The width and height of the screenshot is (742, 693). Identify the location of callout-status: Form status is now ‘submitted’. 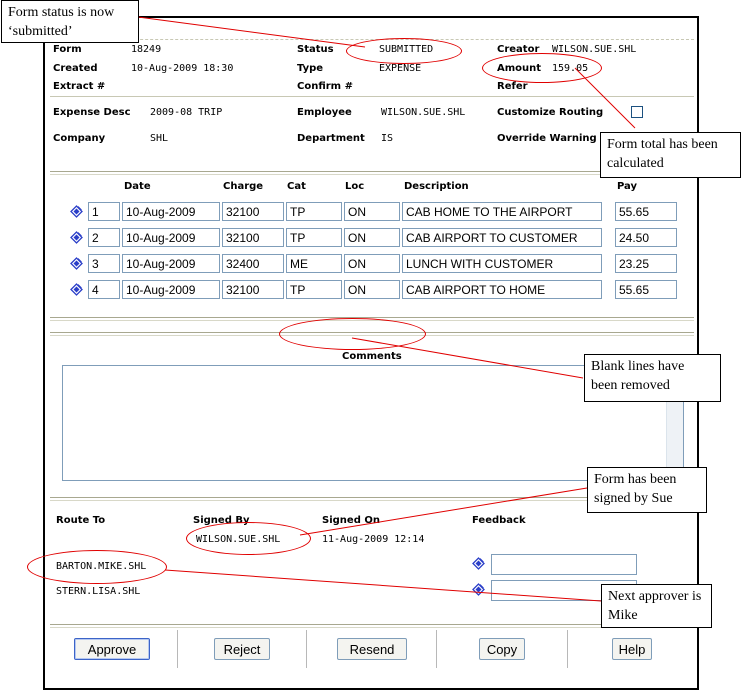
(70, 21).